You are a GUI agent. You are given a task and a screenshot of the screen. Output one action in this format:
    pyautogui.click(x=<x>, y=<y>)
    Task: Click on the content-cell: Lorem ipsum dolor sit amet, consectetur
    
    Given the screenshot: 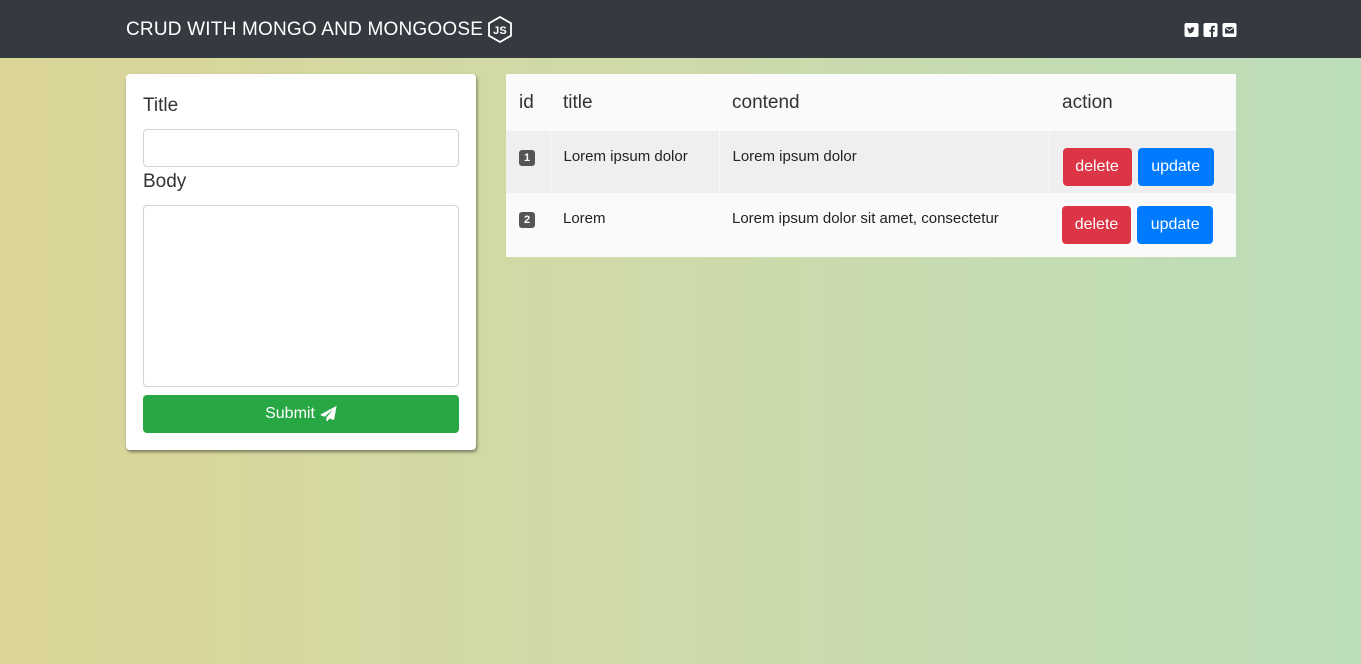 What is the action you would take?
    pyautogui.click(x=884, y=225)
    